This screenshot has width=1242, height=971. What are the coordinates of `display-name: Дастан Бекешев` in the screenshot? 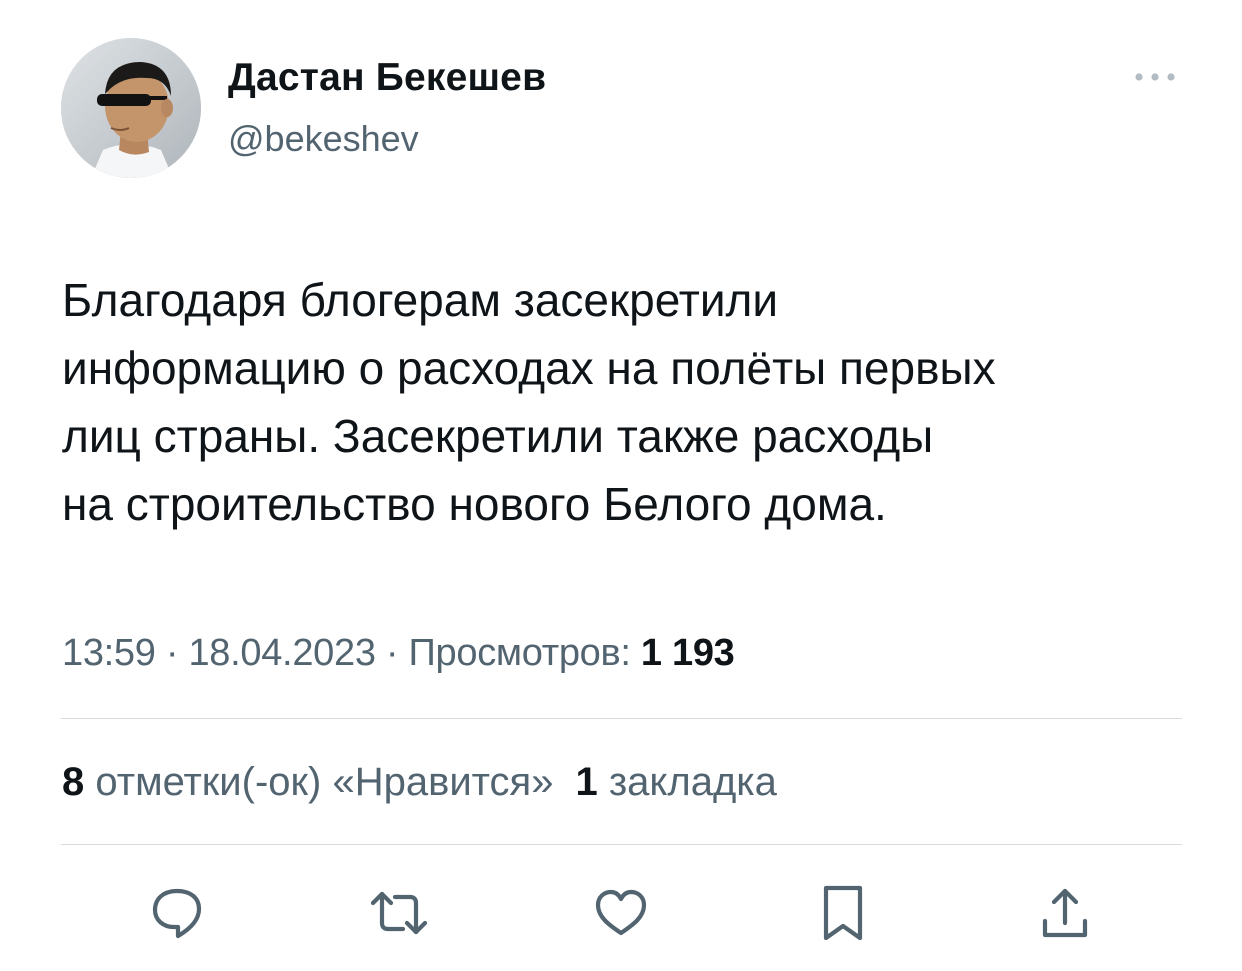 It's located at (387, 78).